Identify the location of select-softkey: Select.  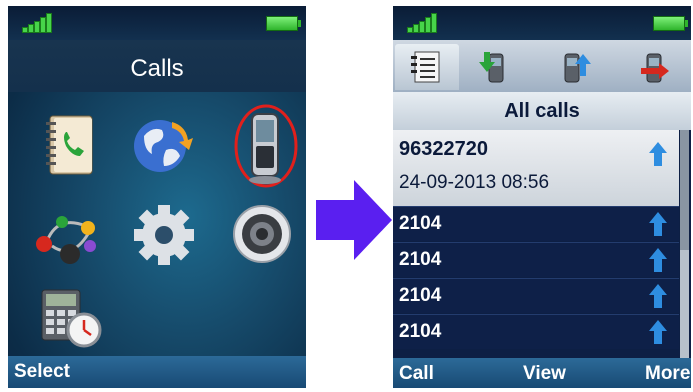
(42, 372).